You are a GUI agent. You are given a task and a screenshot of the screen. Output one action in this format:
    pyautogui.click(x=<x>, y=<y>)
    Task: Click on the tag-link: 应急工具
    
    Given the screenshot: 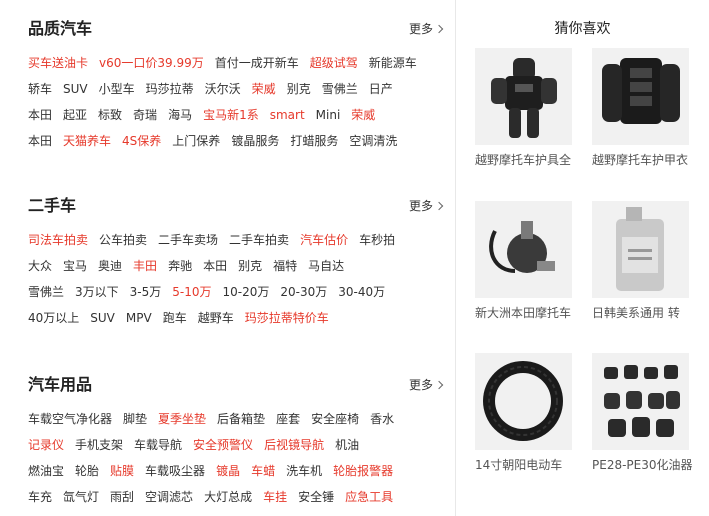 What is the action you would take?
    pyautogui.click(x=369, y=497)
    